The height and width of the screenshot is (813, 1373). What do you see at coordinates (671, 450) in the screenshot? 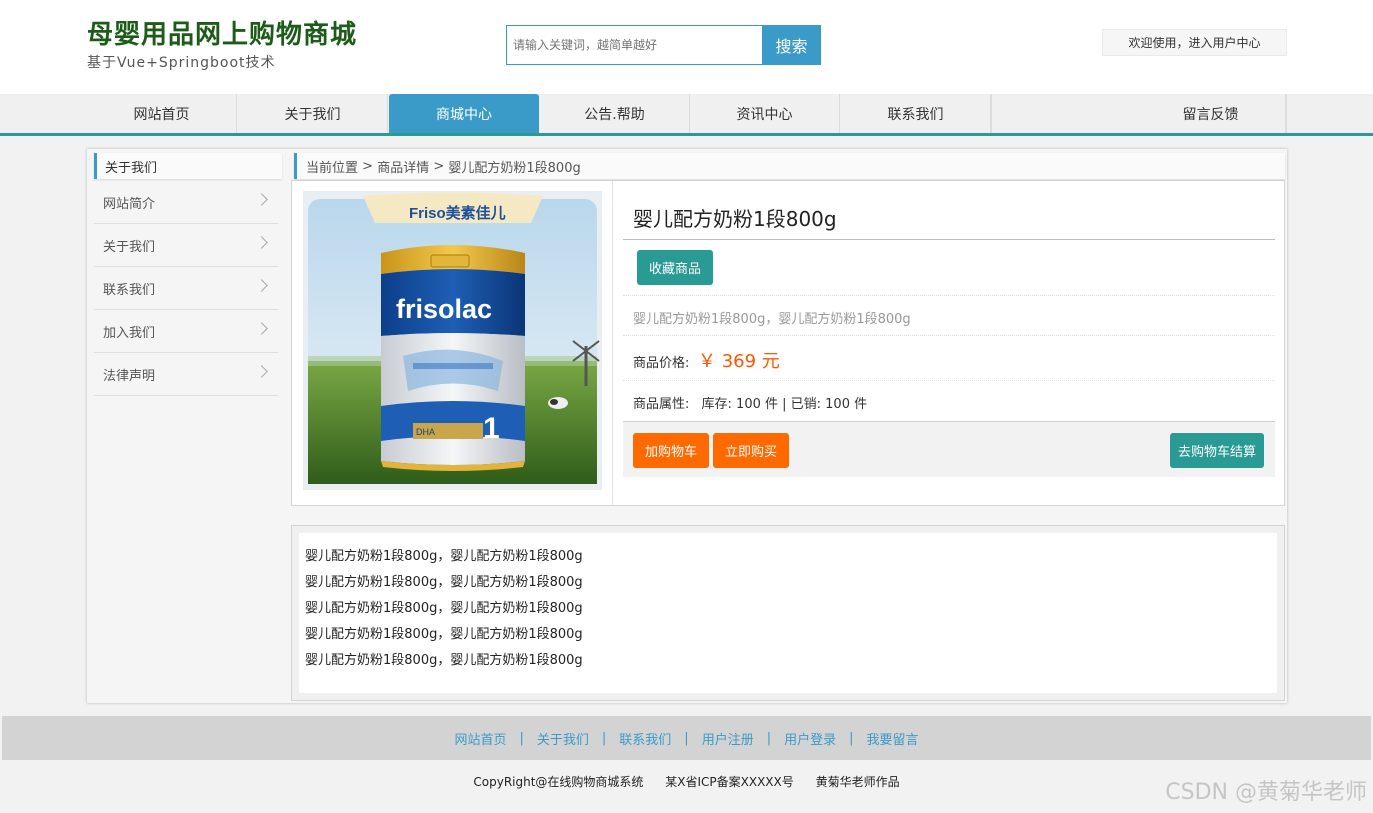
I see `add-to-cart-button: 加购物车` at bounding box center [671, 450].